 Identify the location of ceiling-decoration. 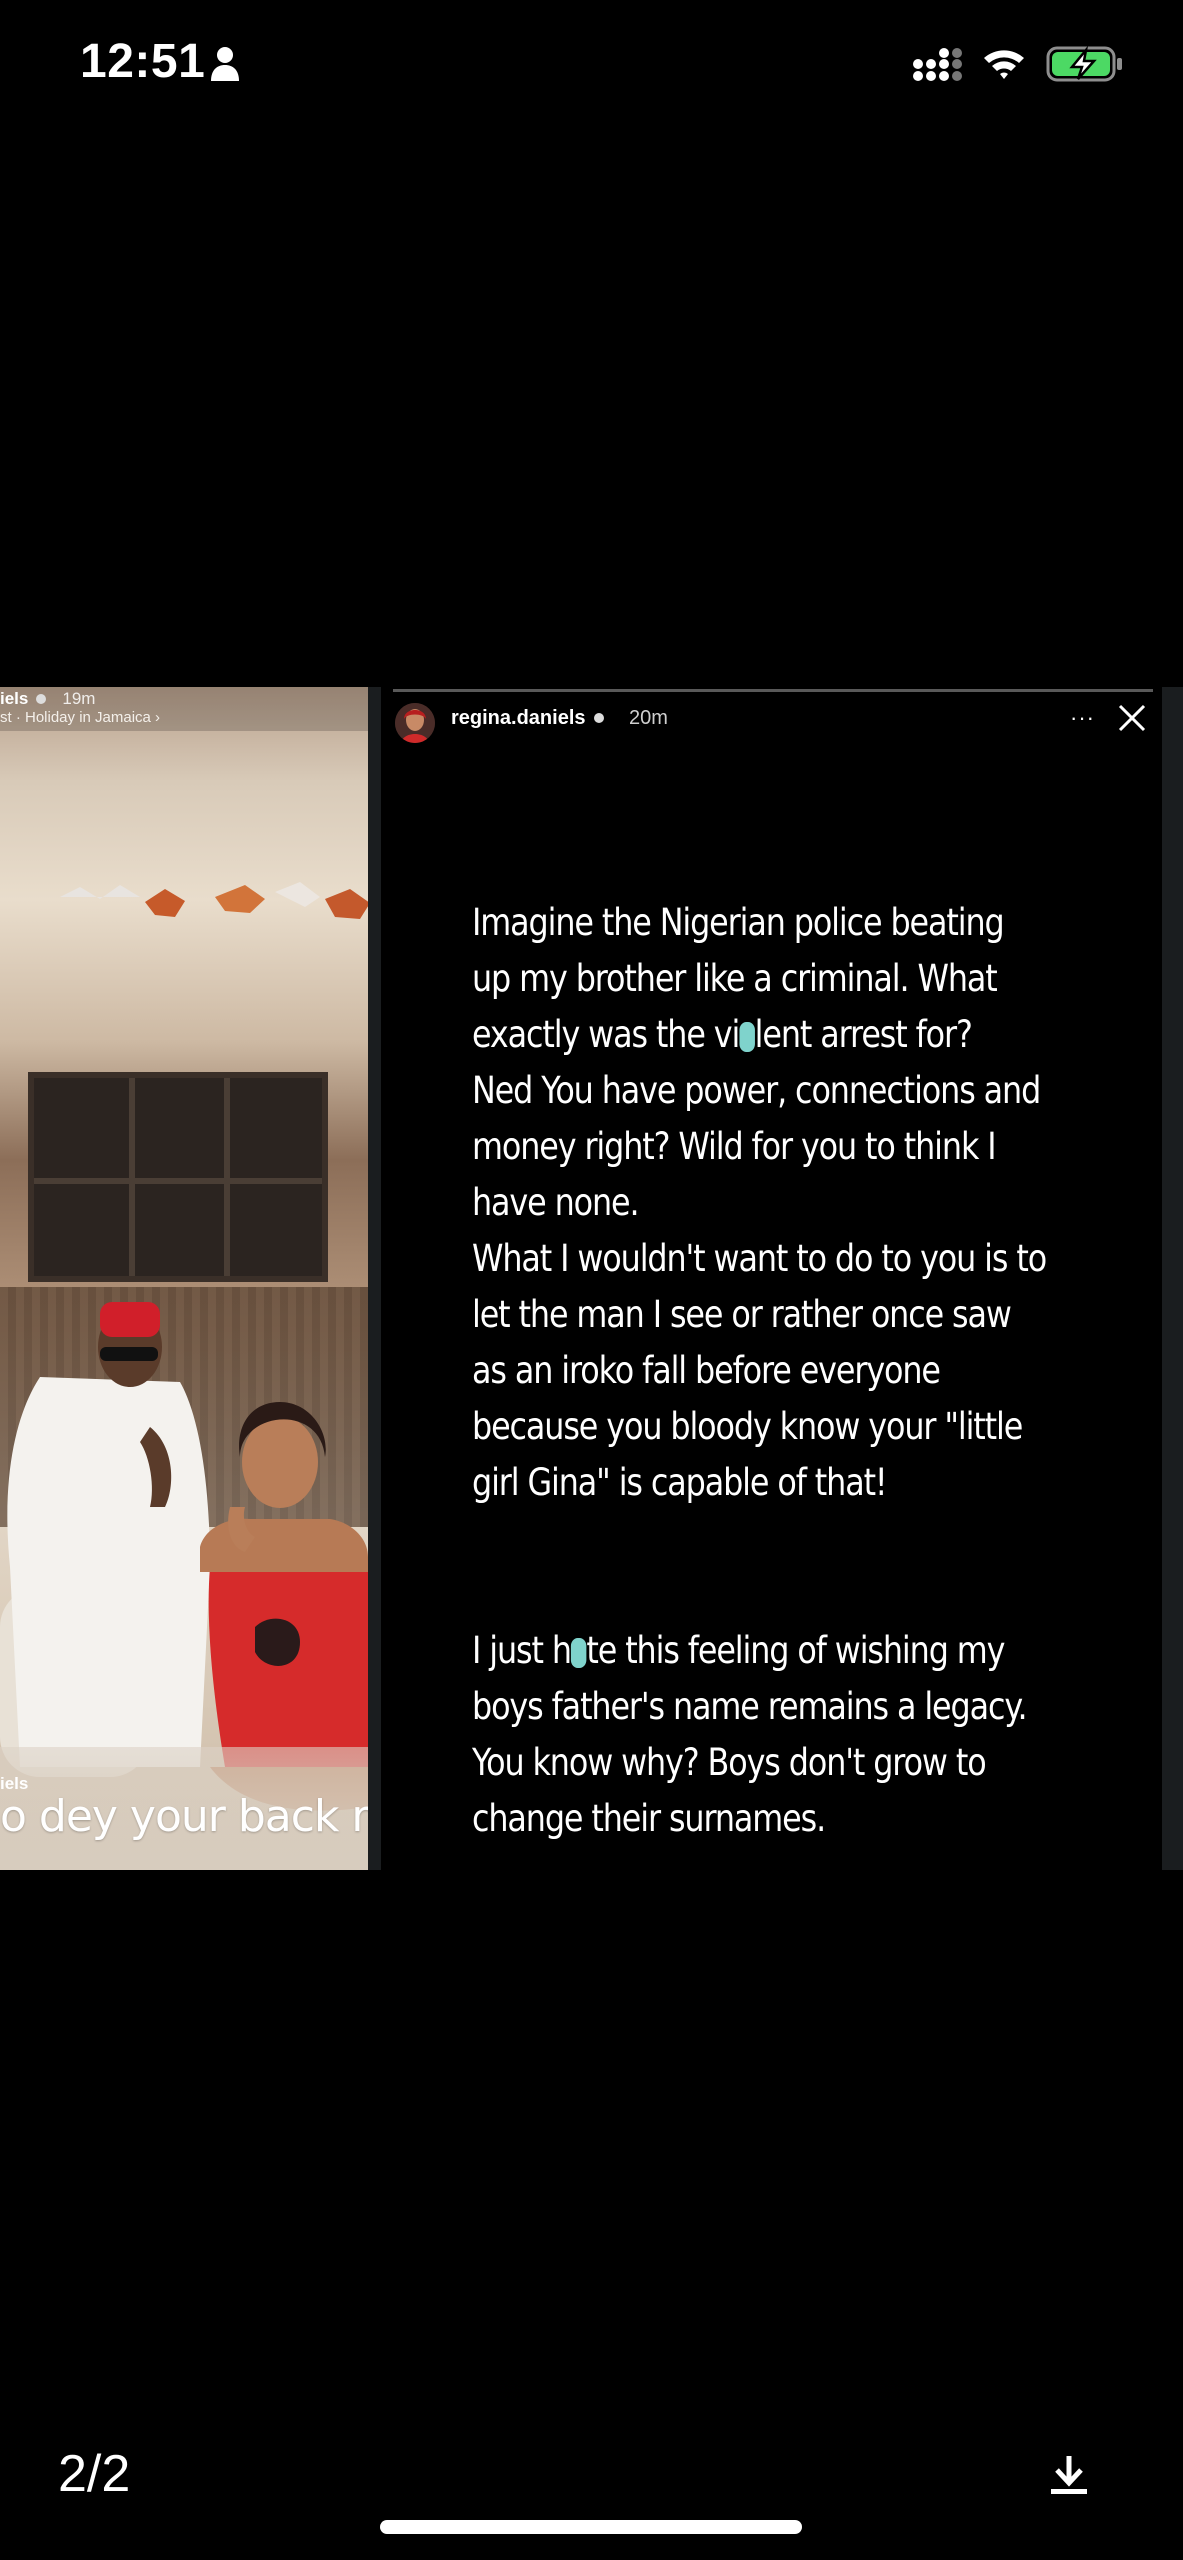
(214, 900).